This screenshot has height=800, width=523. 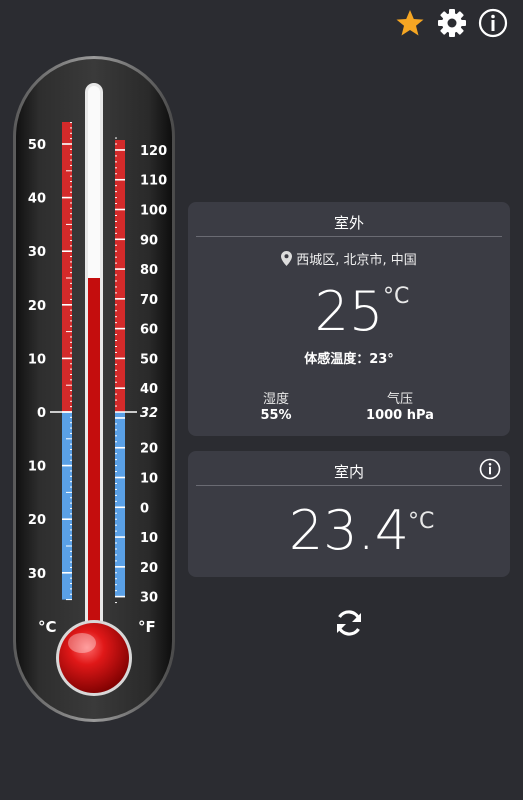 What do you see at coordinates (421, 521) in the screenshot?
I see `indoor-temperature-unit: °C` at bounding box center [421, 521].